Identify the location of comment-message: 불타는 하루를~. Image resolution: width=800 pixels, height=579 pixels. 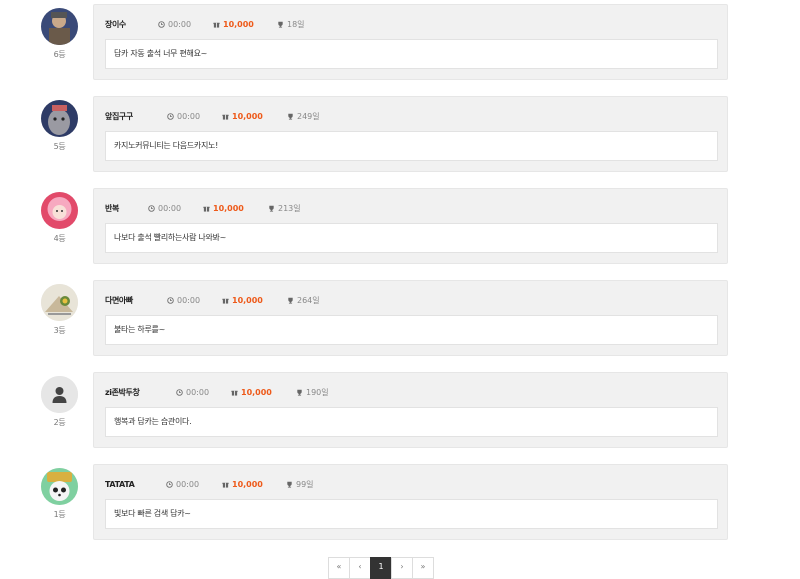
(411, 330).